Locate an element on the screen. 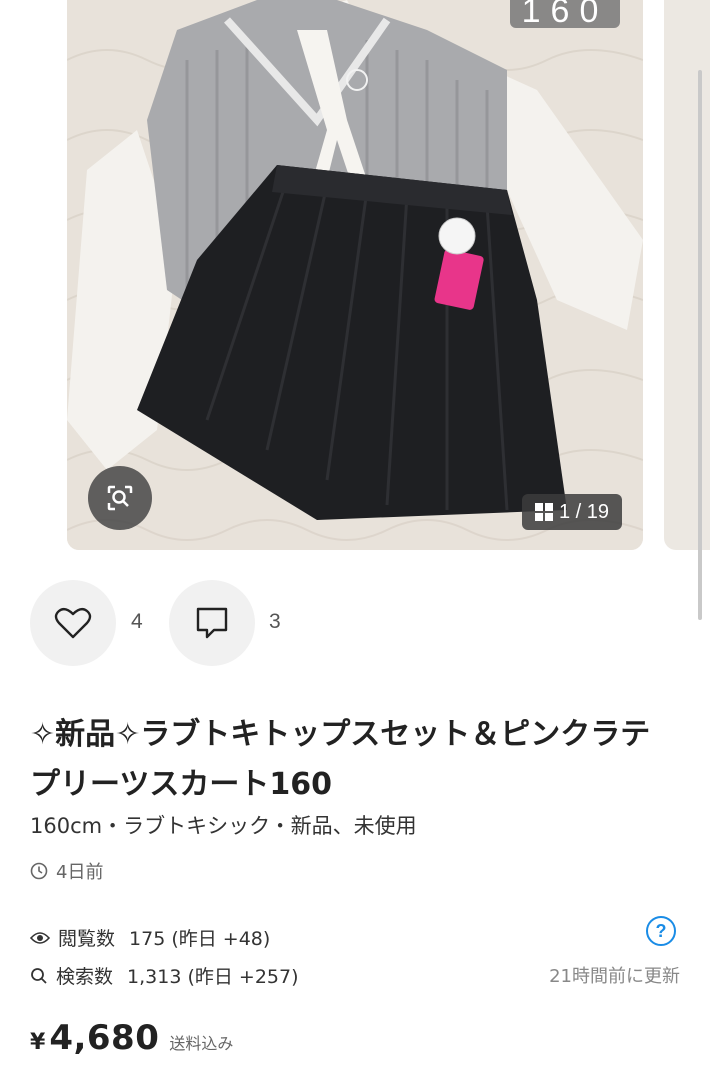 The height and width of the screenshot is (1080, 710). zoom-search-icon is located at coordinates (120, 498).